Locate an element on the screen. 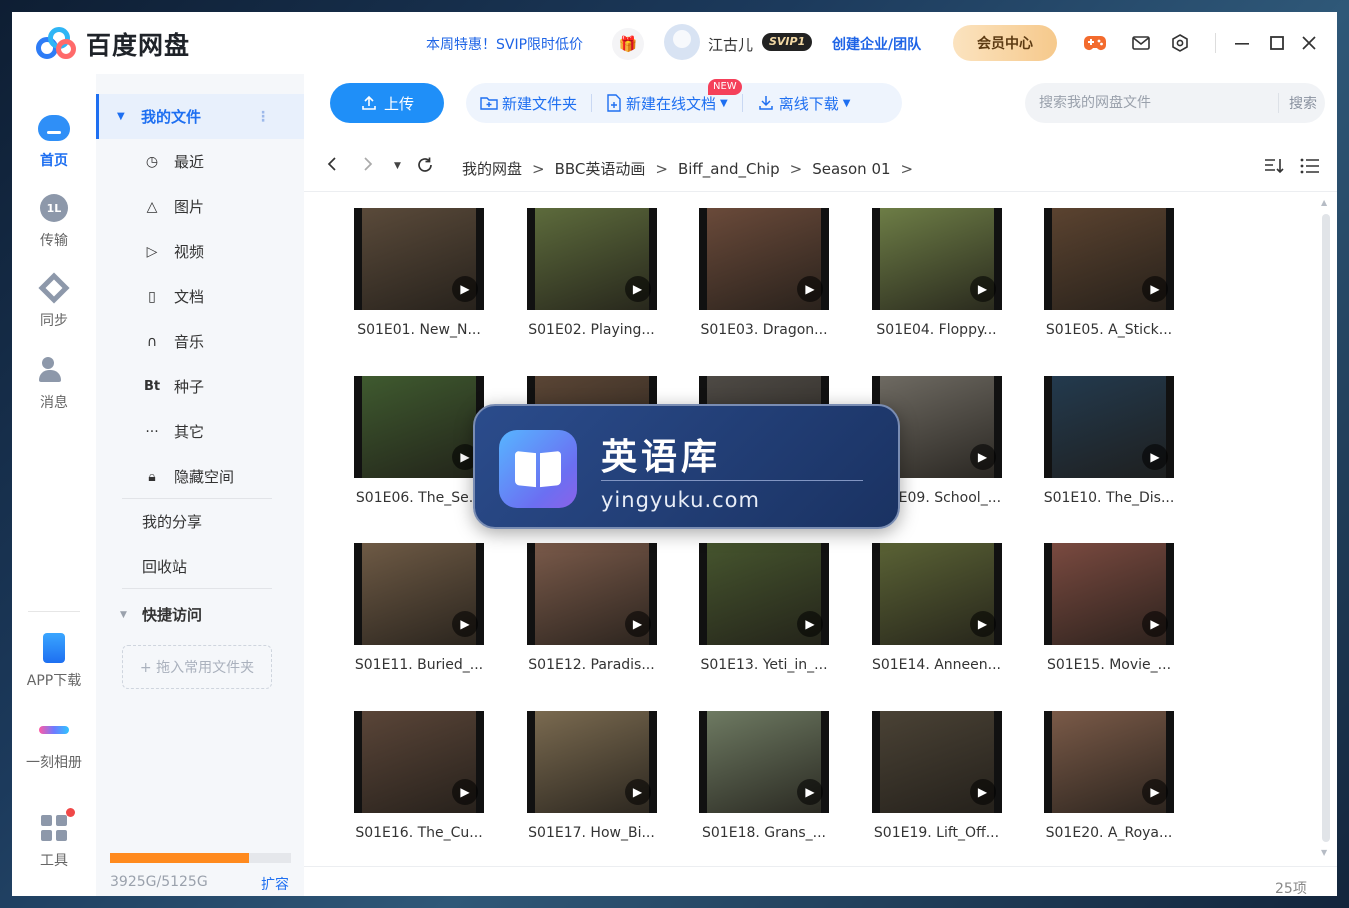 The width and height of the screenshot is (1349, 908). search-button: 搜索 is located at coordinates (1297, 103).